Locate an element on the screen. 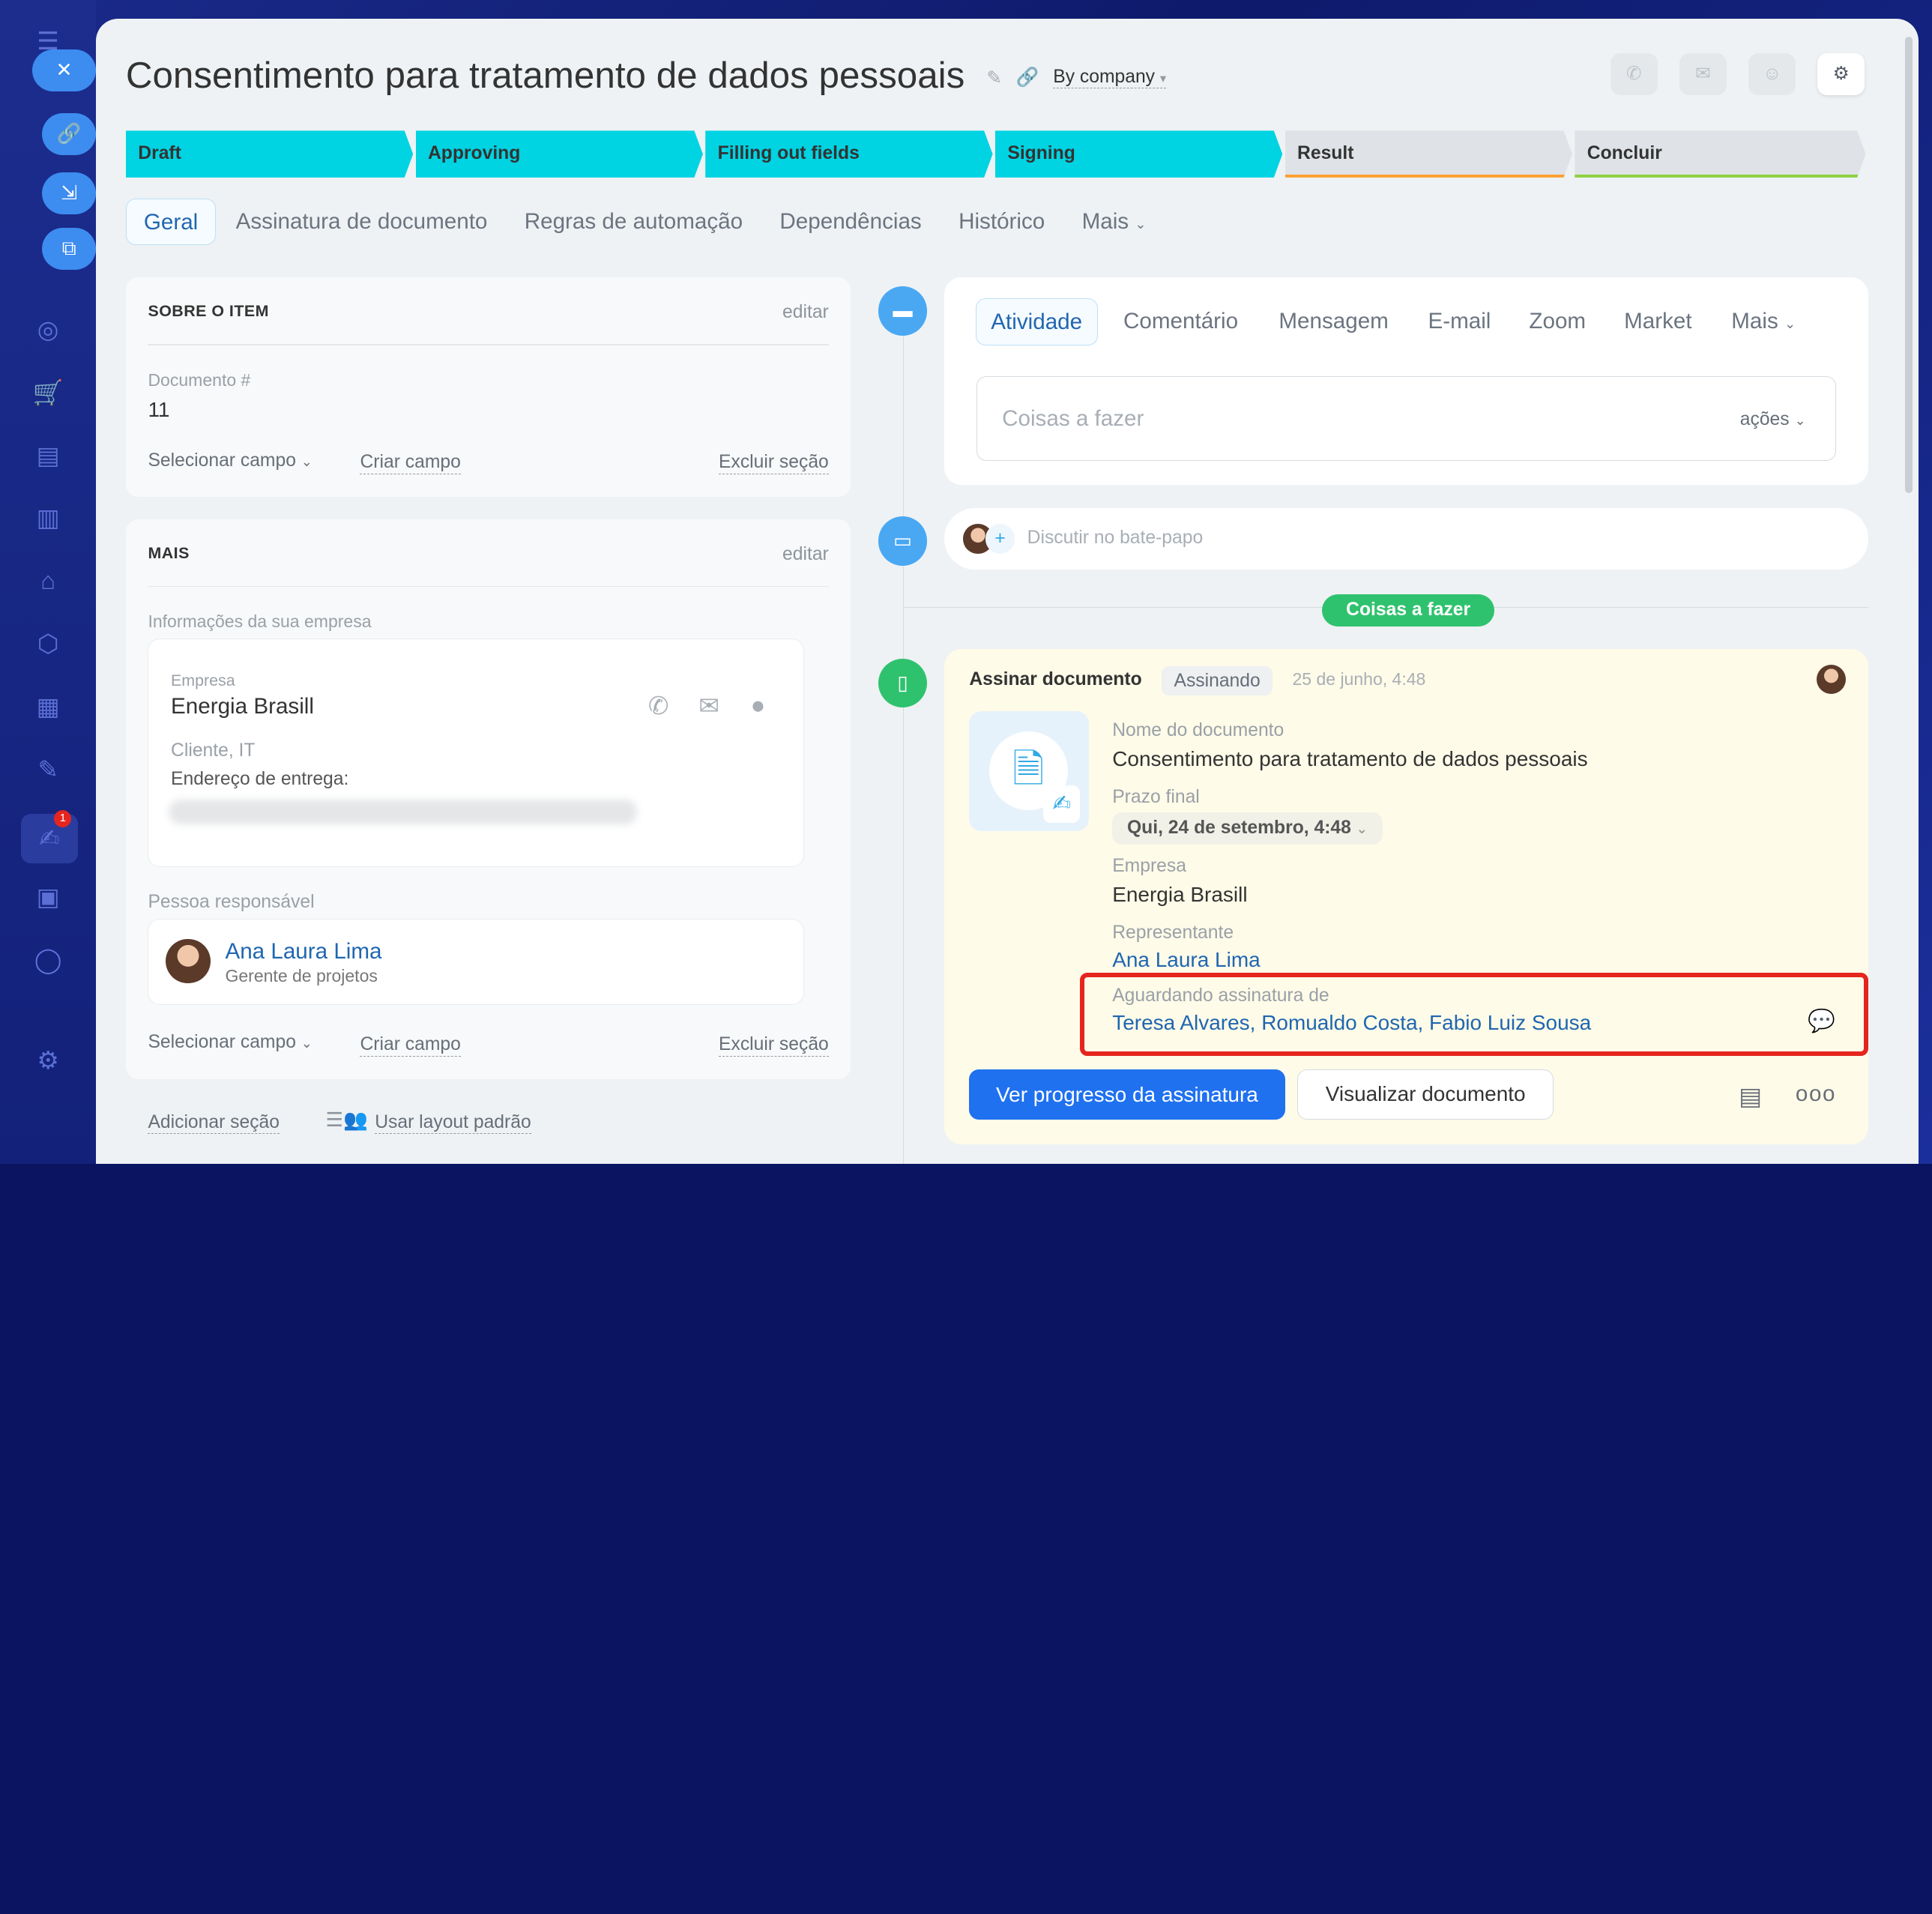  cart-icon: 🛒 is located at coordinates (48, 392).